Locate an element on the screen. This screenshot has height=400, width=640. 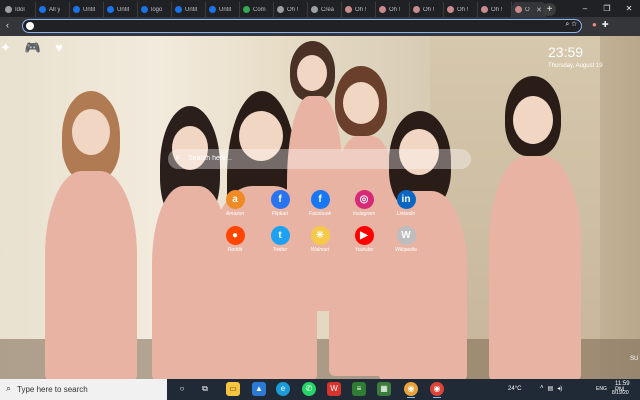
heart-icon: ♥ is located at coordinates (59, 48).